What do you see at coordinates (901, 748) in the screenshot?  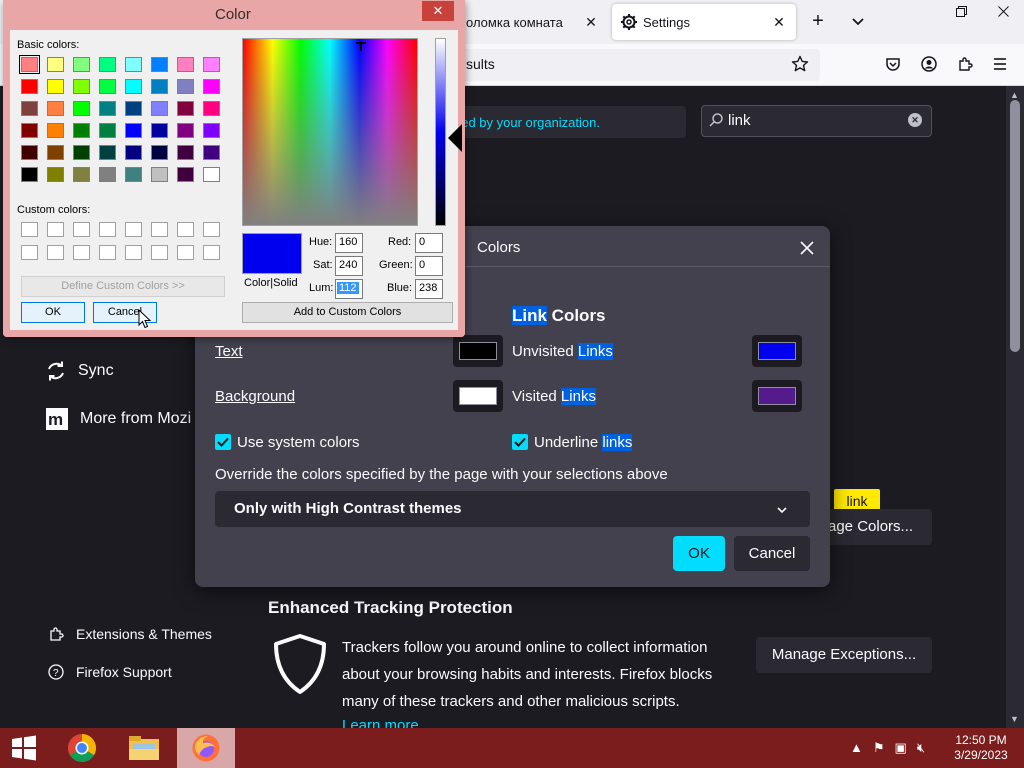 I see `network-icon: ▣` at bounding box center [901, 748].